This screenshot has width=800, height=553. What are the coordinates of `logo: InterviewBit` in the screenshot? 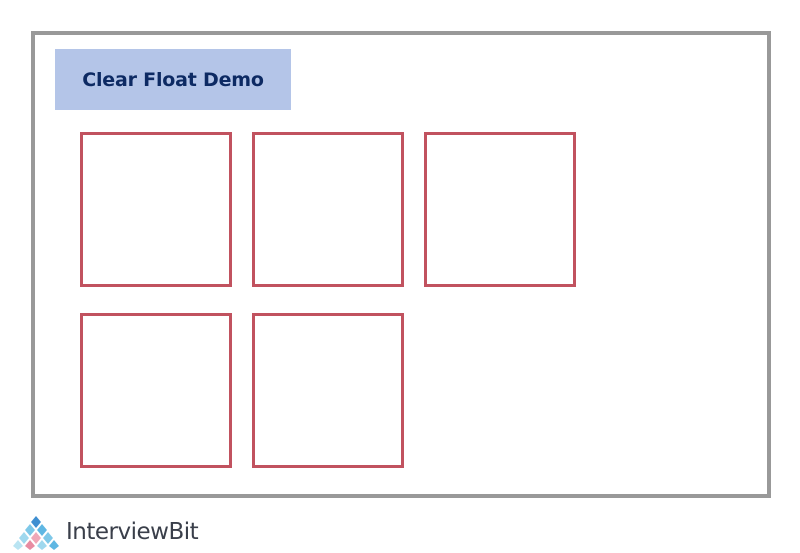 It's located at (104, 532).